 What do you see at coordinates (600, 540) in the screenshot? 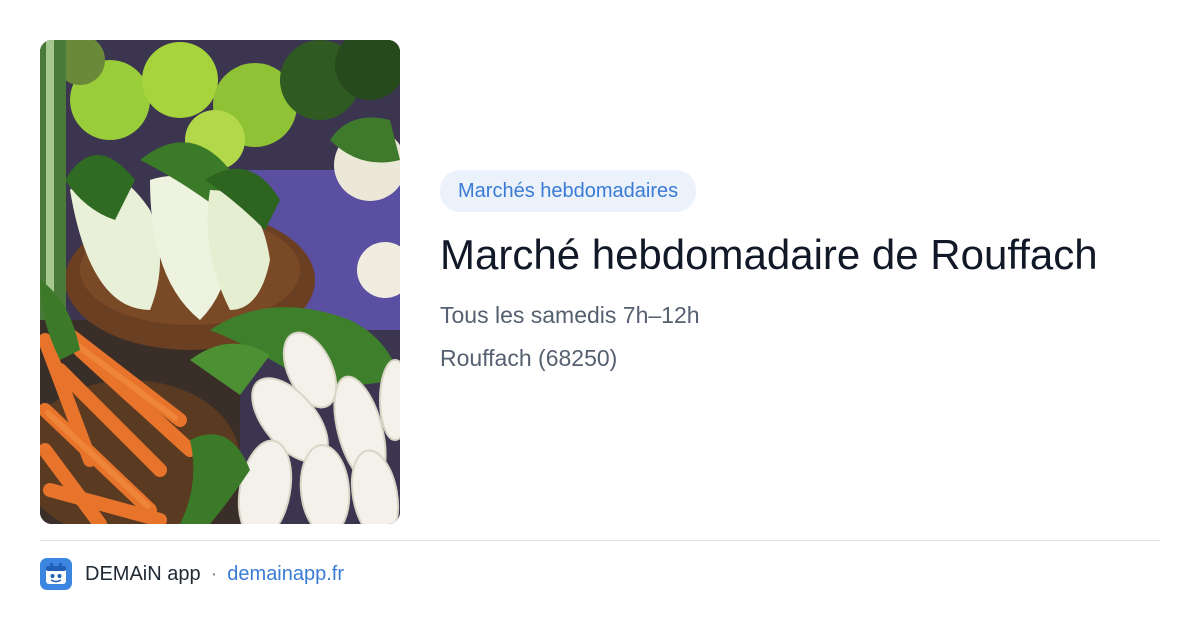
I see `footer-divider` at bounding box center [600, 540].